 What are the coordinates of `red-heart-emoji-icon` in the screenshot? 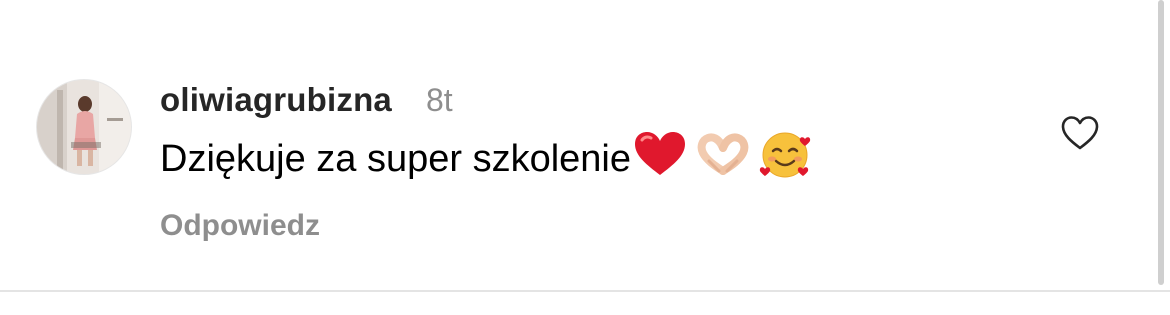 It's located at (660, 159).